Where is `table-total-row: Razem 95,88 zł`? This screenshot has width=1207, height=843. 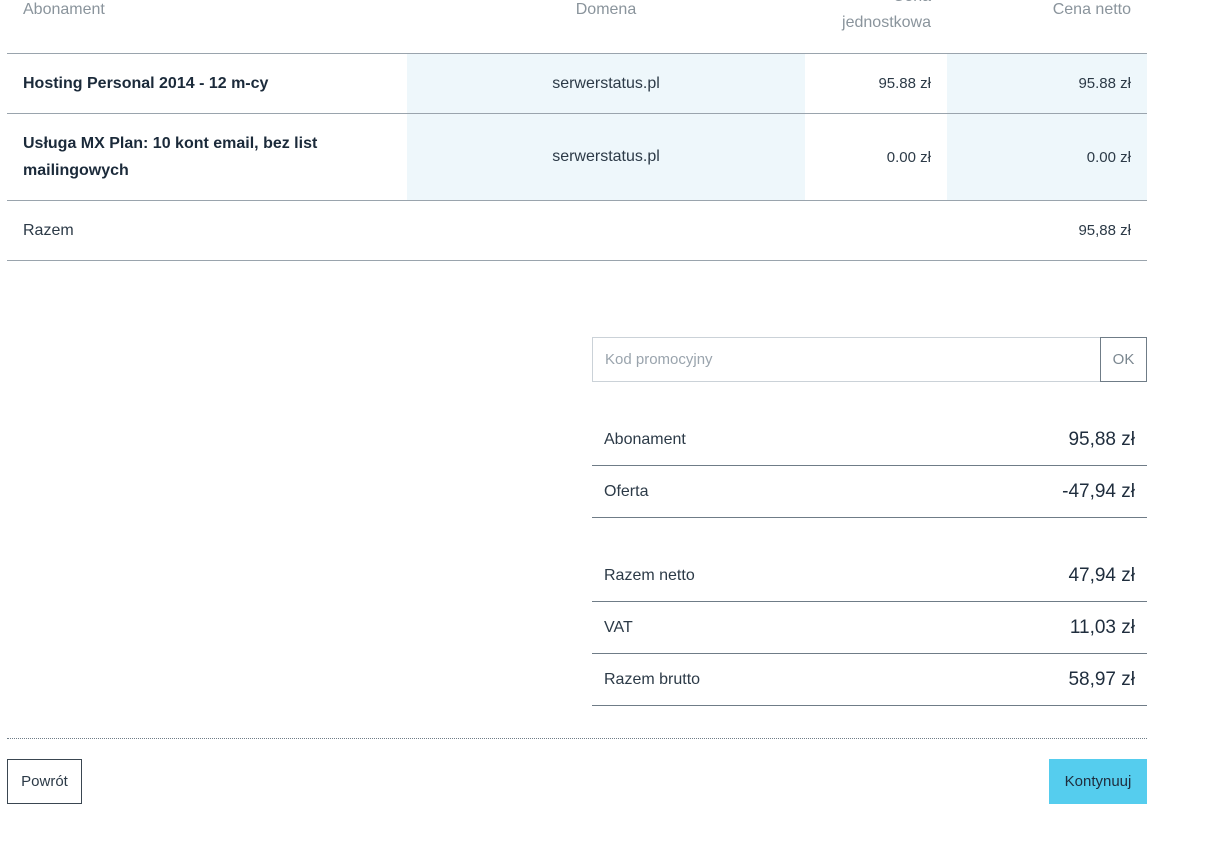
table-total-row: Razem 95,88 zł is located at coordinates (577, 231).